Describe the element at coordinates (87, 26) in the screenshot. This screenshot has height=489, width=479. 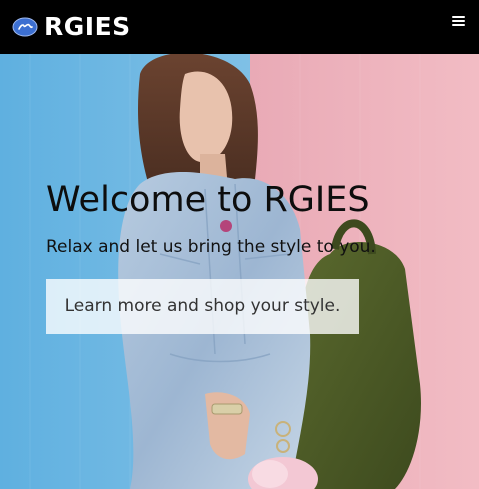
I see `brand-name: RGIES` at that location.